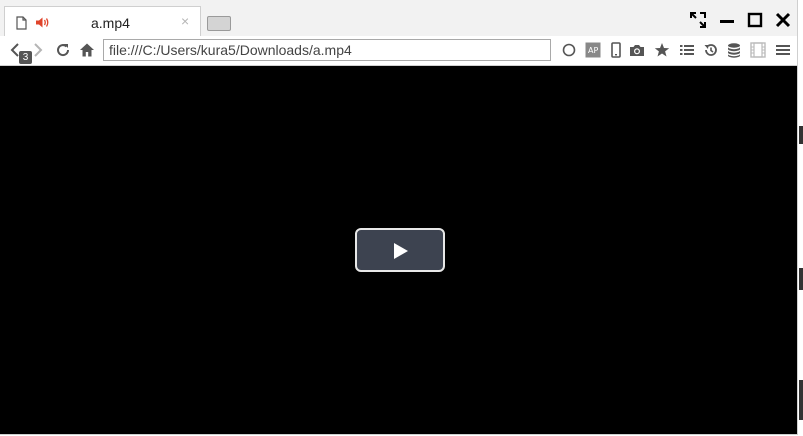 The height and width of the screenshot is (436, 803). I want to click on file-icon, so click(21, 23).